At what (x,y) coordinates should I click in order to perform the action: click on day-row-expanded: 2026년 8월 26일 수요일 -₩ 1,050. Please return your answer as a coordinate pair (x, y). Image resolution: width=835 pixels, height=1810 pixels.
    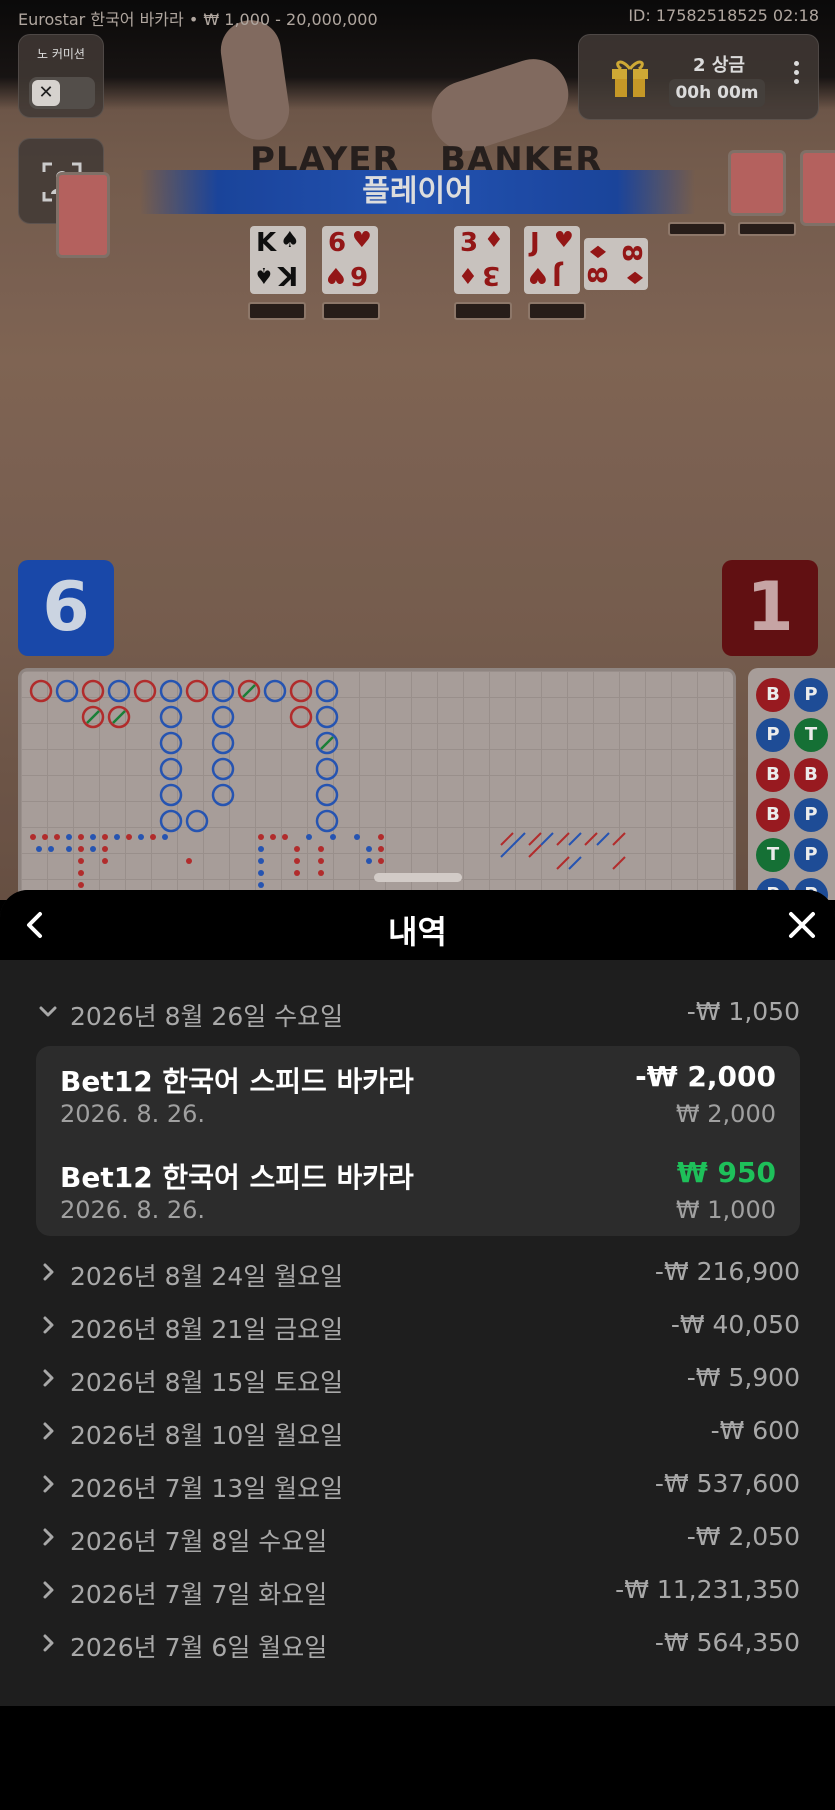
    Looking at the image, I should click on (418, 1012).